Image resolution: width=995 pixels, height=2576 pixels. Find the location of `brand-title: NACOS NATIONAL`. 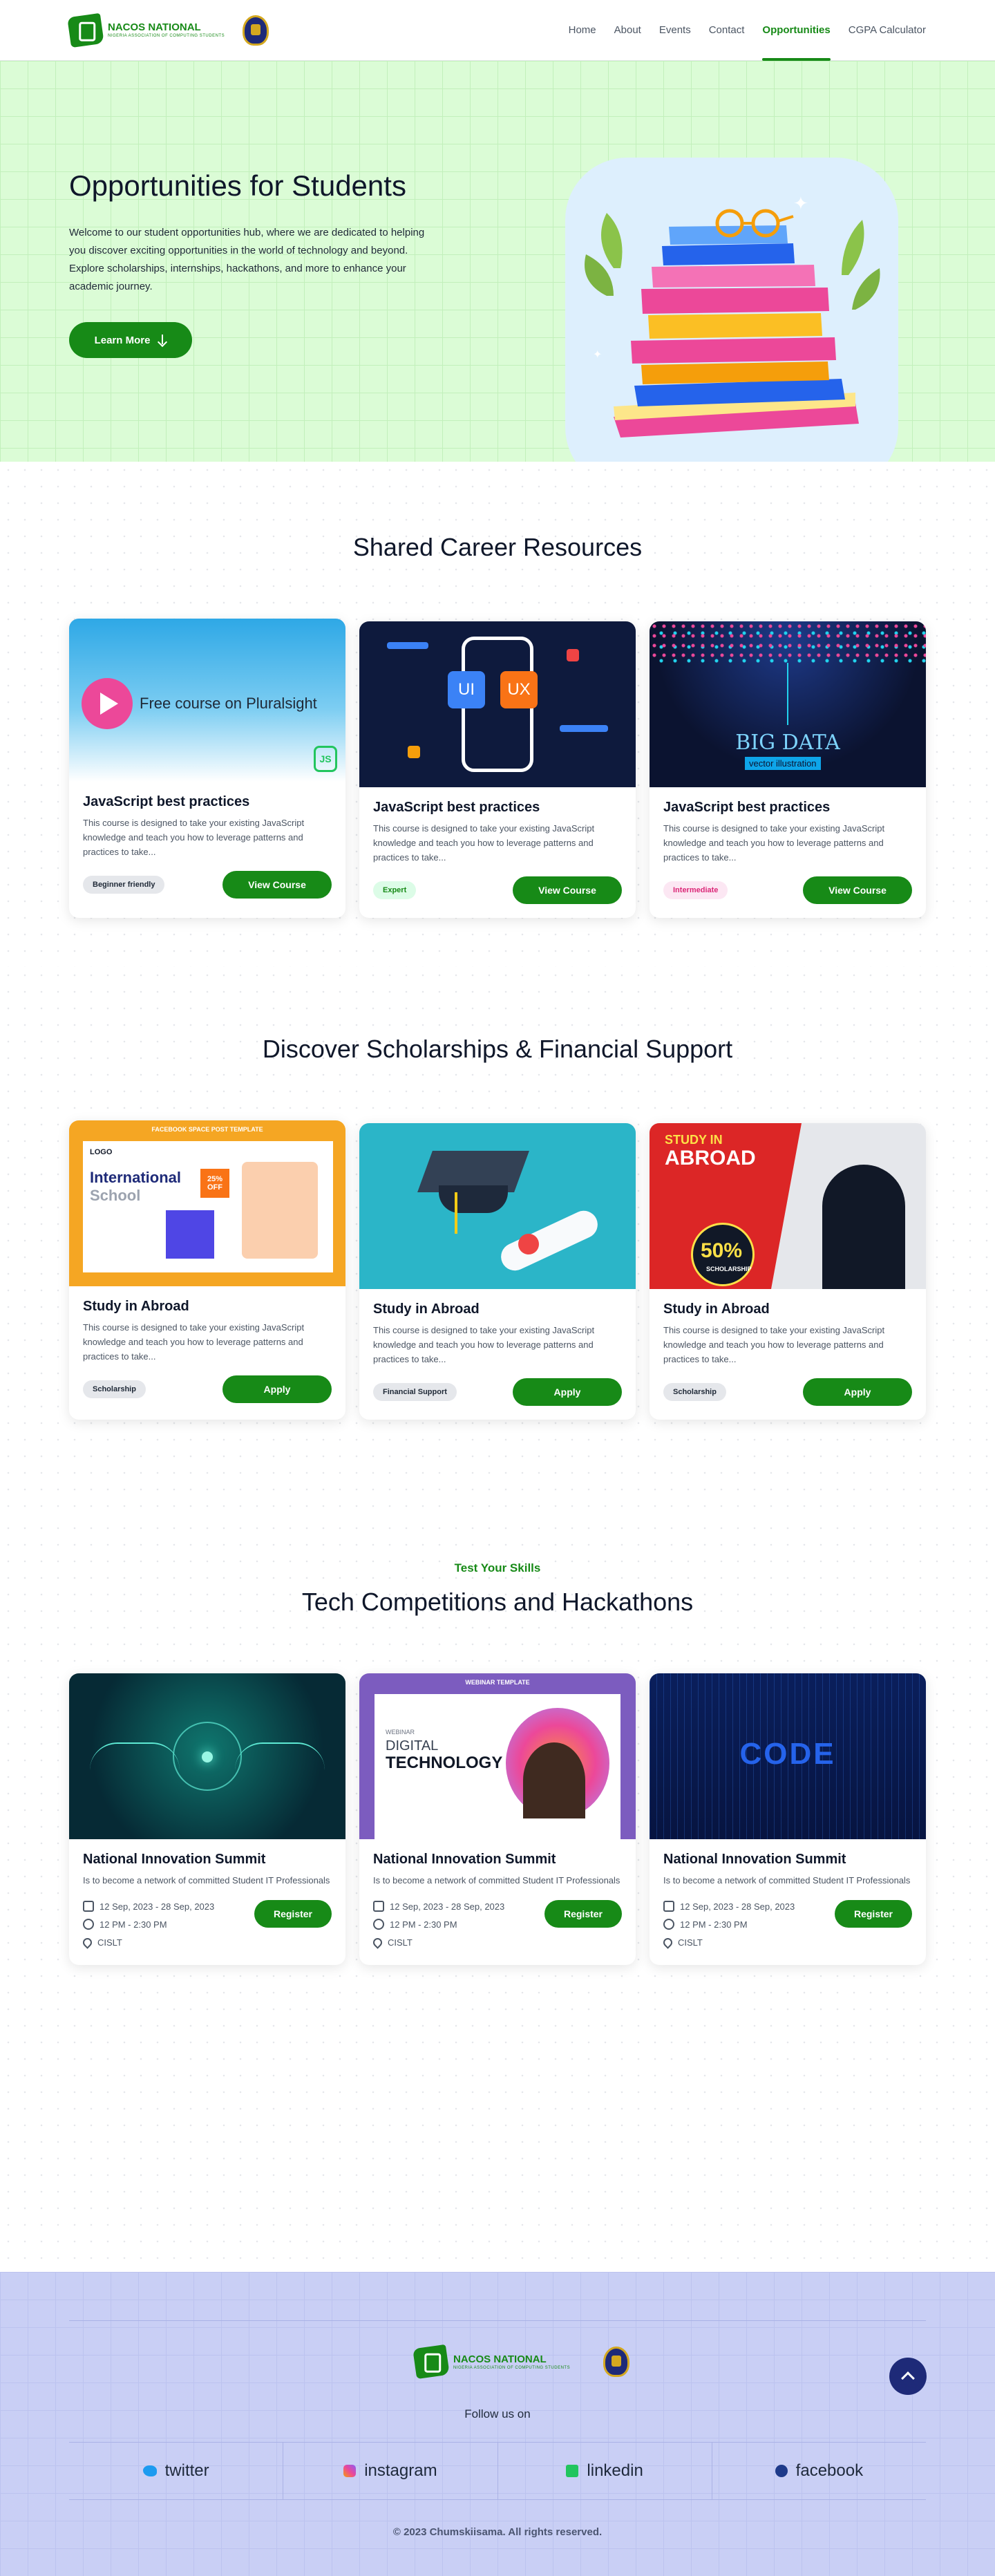

brand-title: NACOS NATIONAL is located at coordinates (154, 27).